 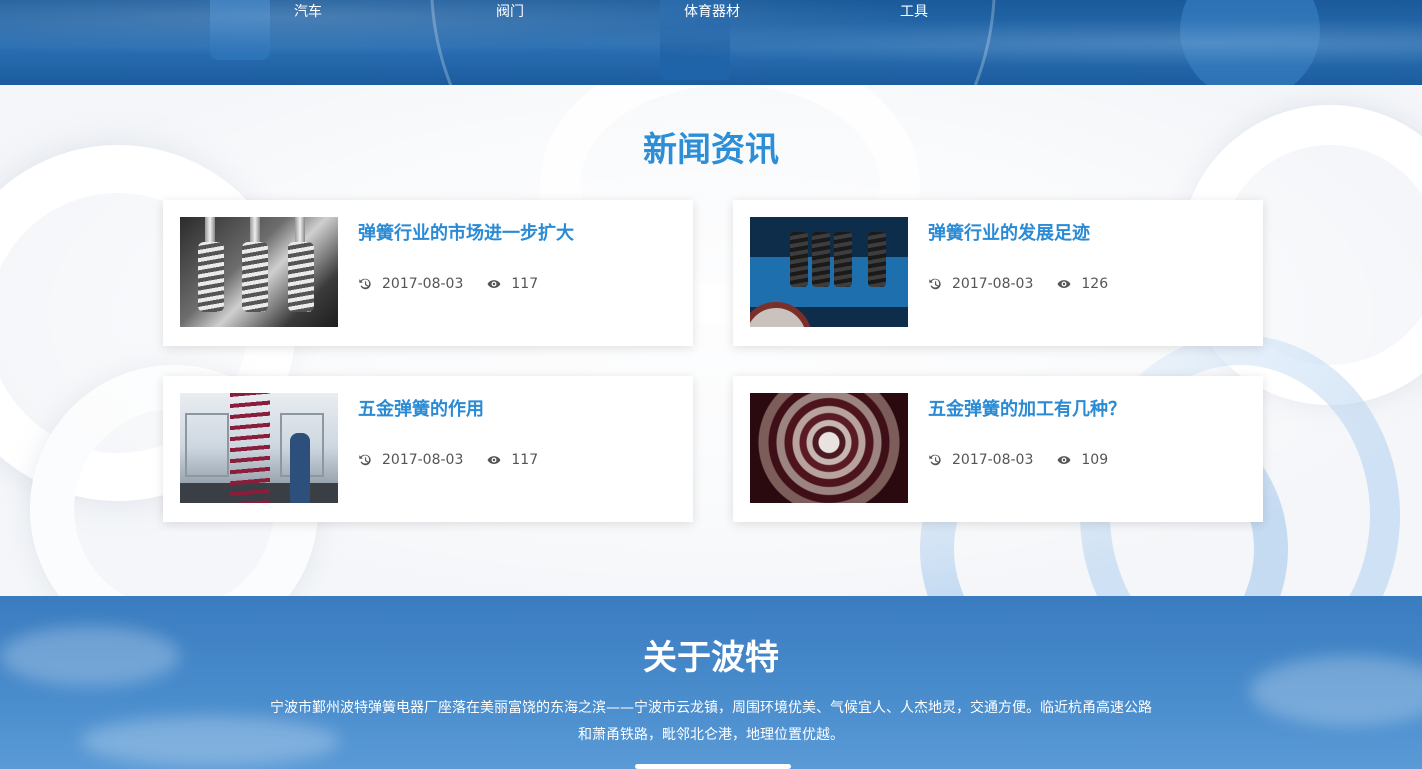 What do you see at coordinates (1095, 460) in the screenshot?
I see `news-views: 109` at bounding box center [1095, 460].